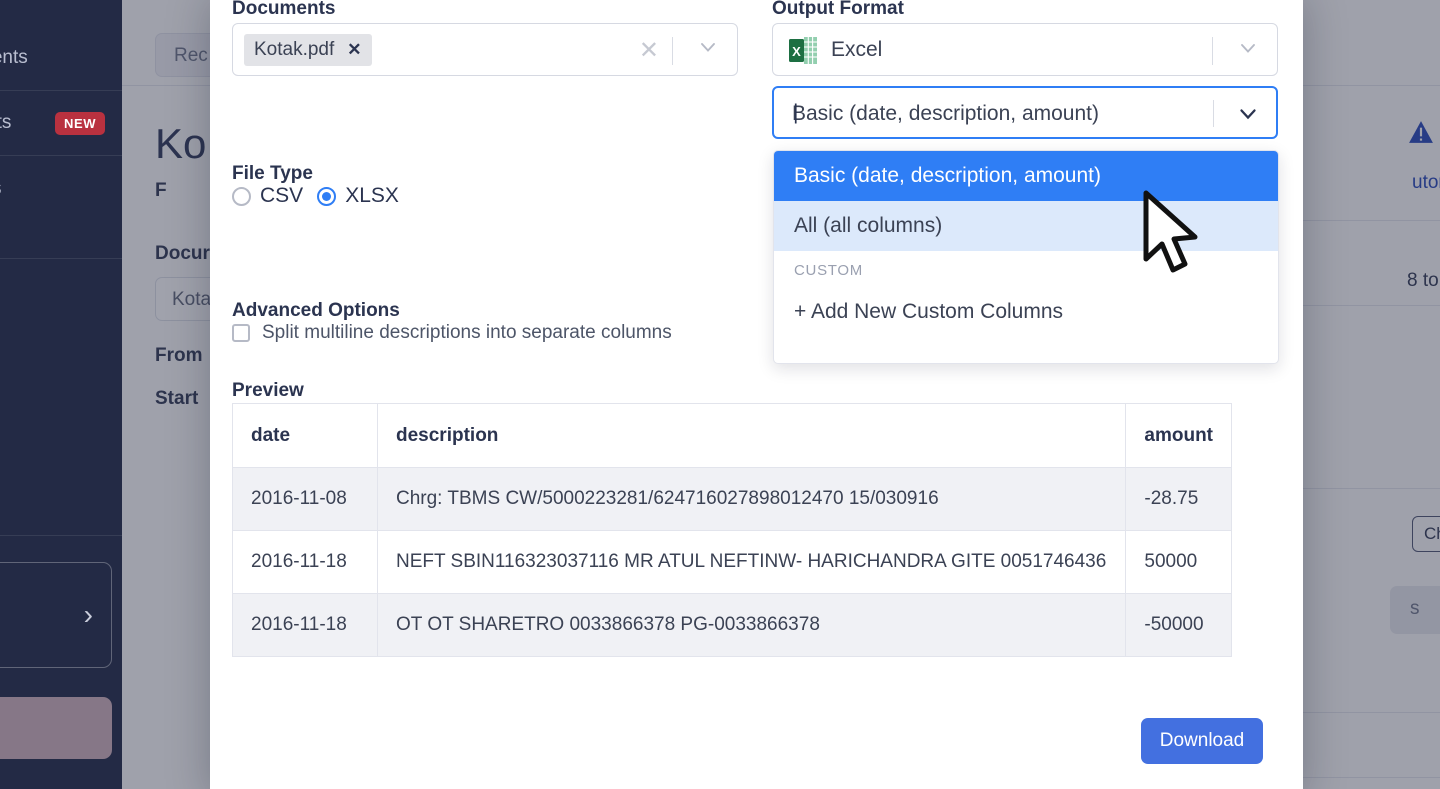 The image size is (1440, 789). Describe the element at coordinates (828, 270) in the screenshot. I see `dropdown-group-custom: CUSTOM` at that location.